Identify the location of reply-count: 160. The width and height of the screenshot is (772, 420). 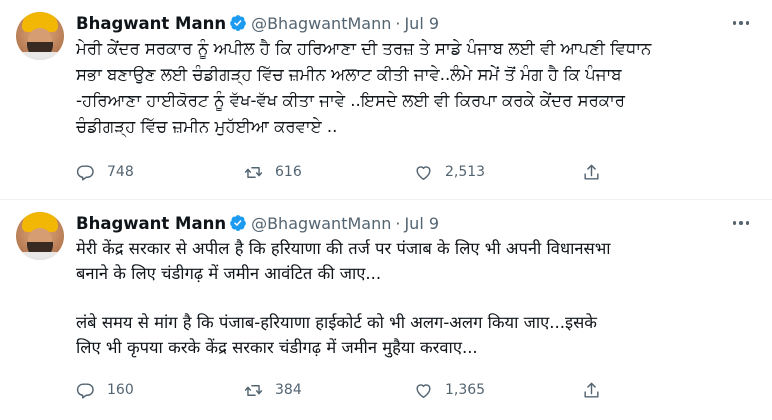
(120, 390).